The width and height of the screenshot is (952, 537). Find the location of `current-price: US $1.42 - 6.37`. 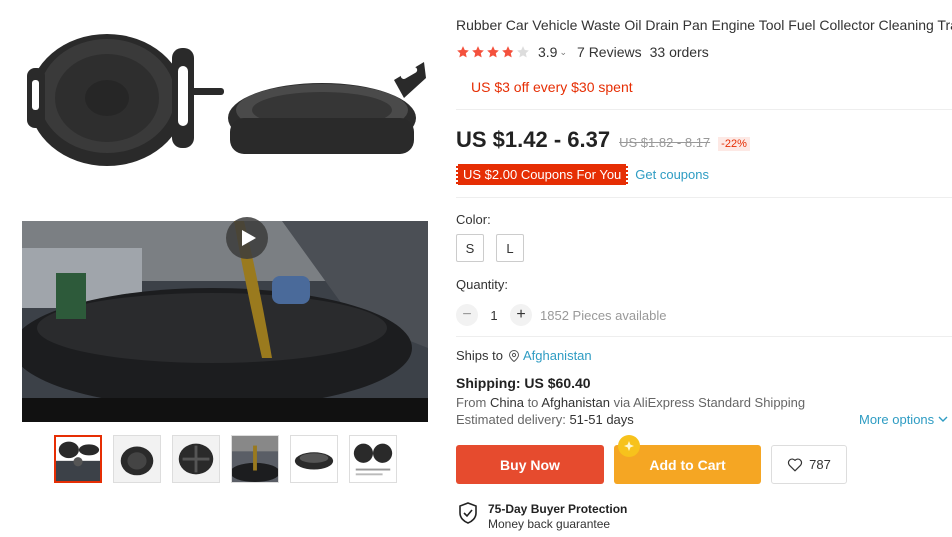

current-price: US $1.42 - 6.37 is located at coordinates (533, 139).